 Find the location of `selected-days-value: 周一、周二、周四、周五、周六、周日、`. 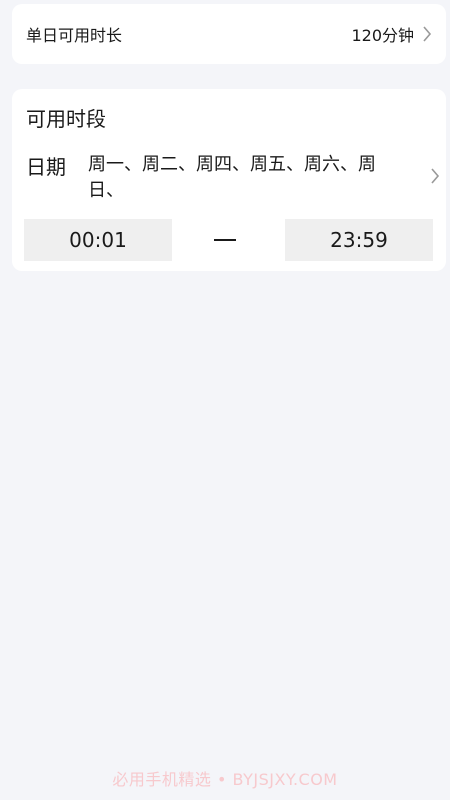

selected-days-value: 周一、周二、周四、周五、周六、周日、 is located at coordinates (232, 177).